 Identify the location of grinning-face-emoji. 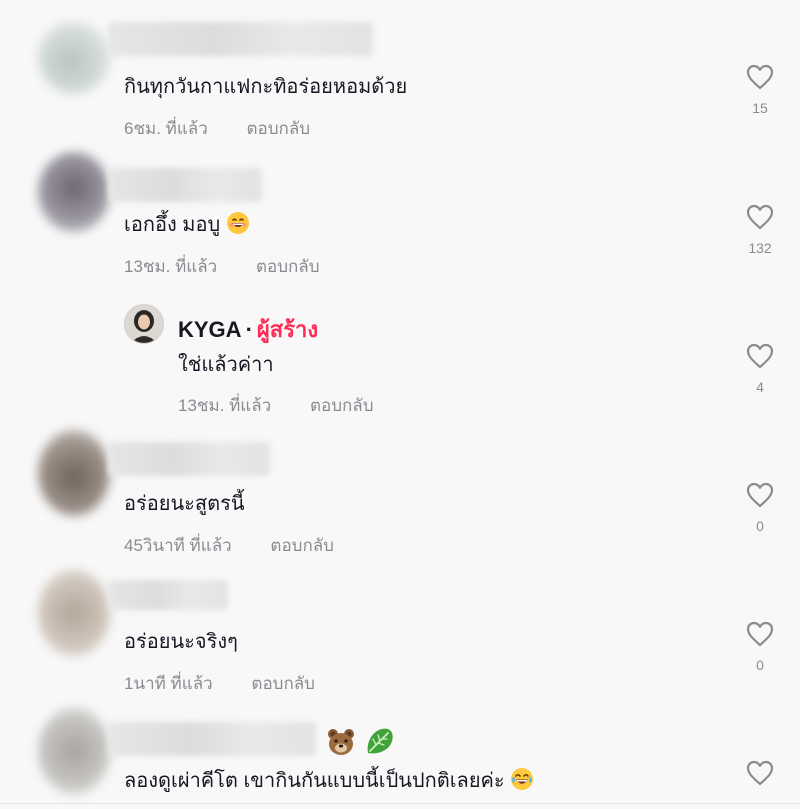
(238, 226).